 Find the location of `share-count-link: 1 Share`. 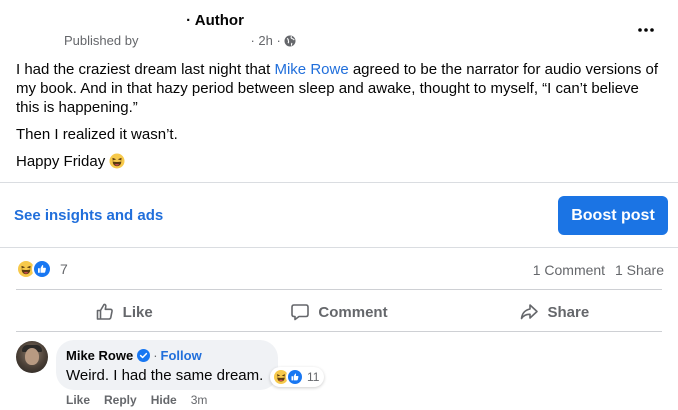

share-count-link: 1 Share is located at coordinates (639, 270).